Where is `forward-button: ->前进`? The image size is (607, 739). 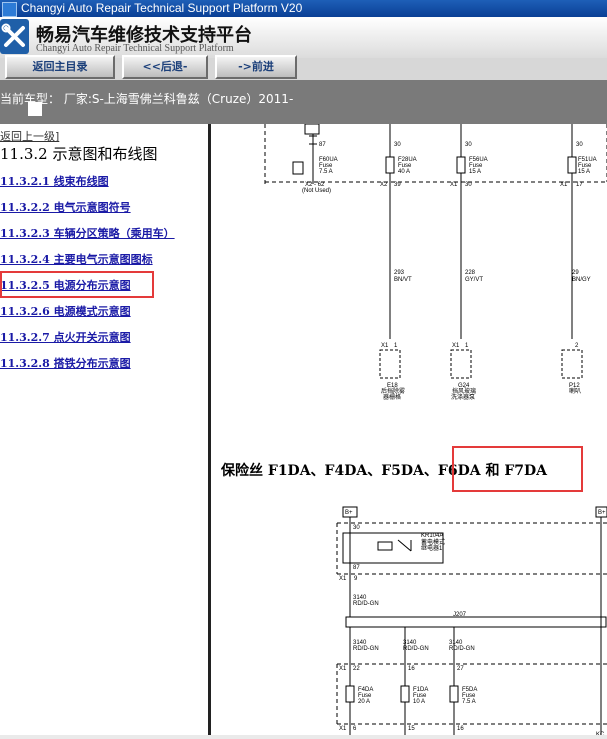 forward-button: ->前进 is located at coordinates (256, 67).